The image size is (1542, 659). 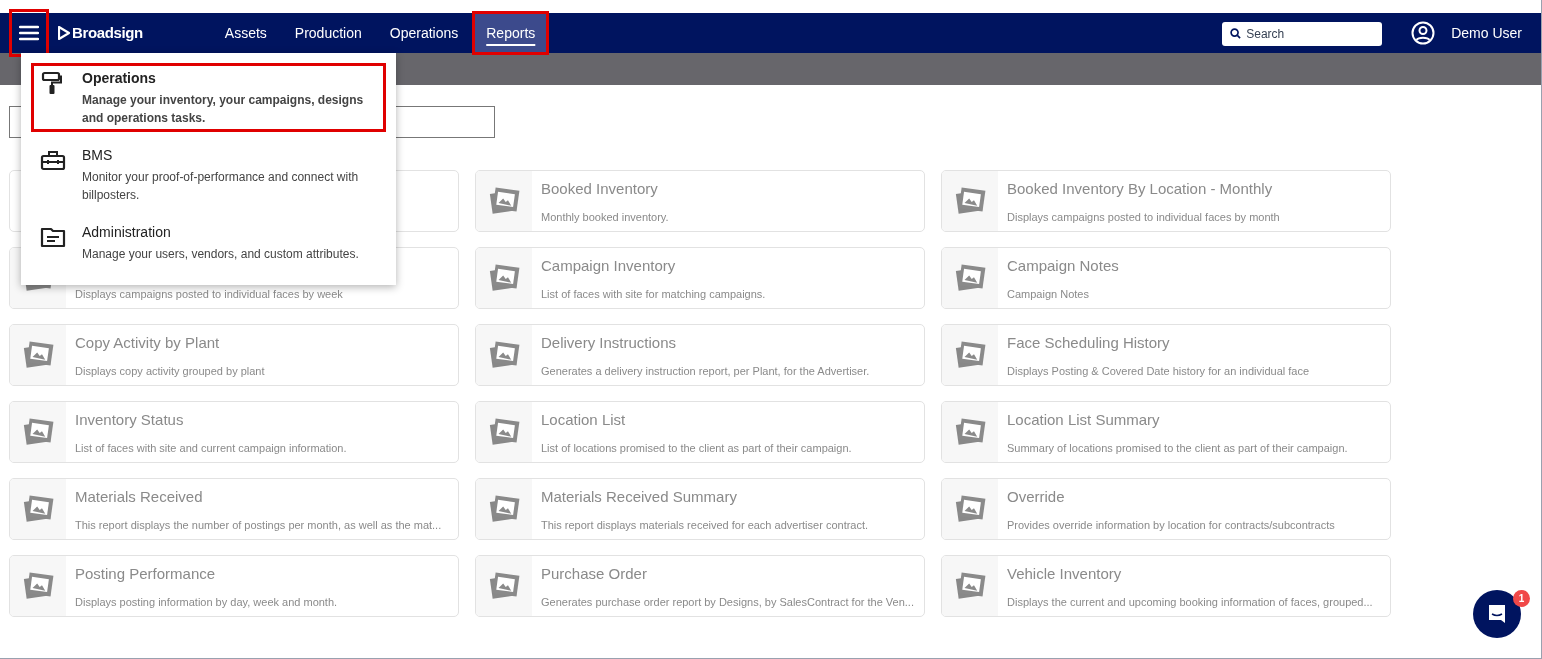 I want to click on report-description: This report displays materials received for each advertiser contract., so click(x=705, y=525).